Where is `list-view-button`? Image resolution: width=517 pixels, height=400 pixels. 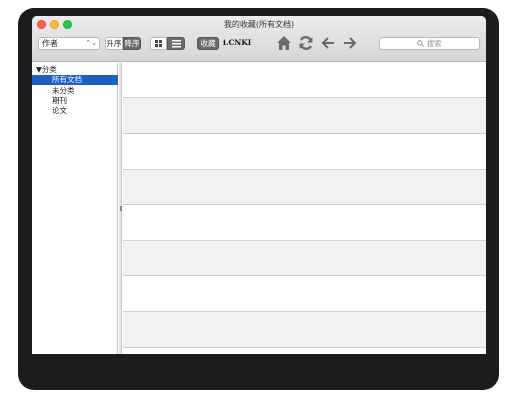
list-view-button is located at coordinates (176, 43).